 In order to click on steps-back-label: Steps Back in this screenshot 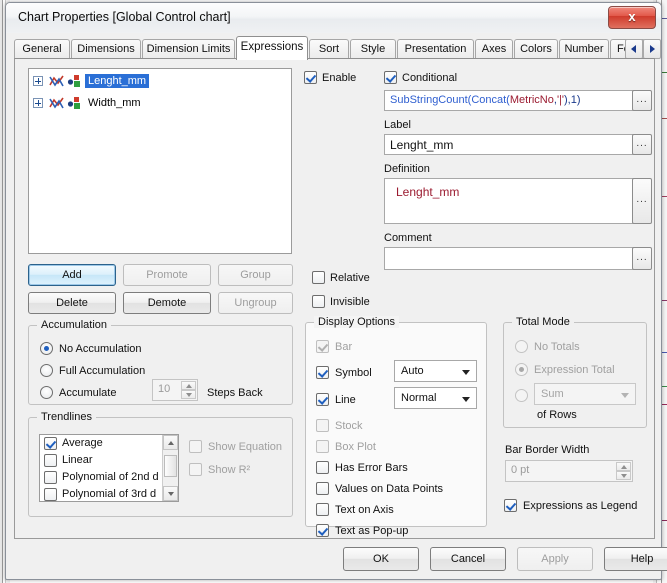, I will do `click(235, 393)`.